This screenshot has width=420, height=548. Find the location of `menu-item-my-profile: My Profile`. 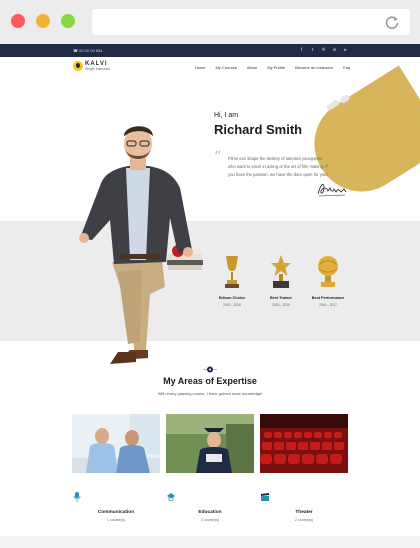

menu-item-my-profile: My Profile is located at coordinates (276, 67).